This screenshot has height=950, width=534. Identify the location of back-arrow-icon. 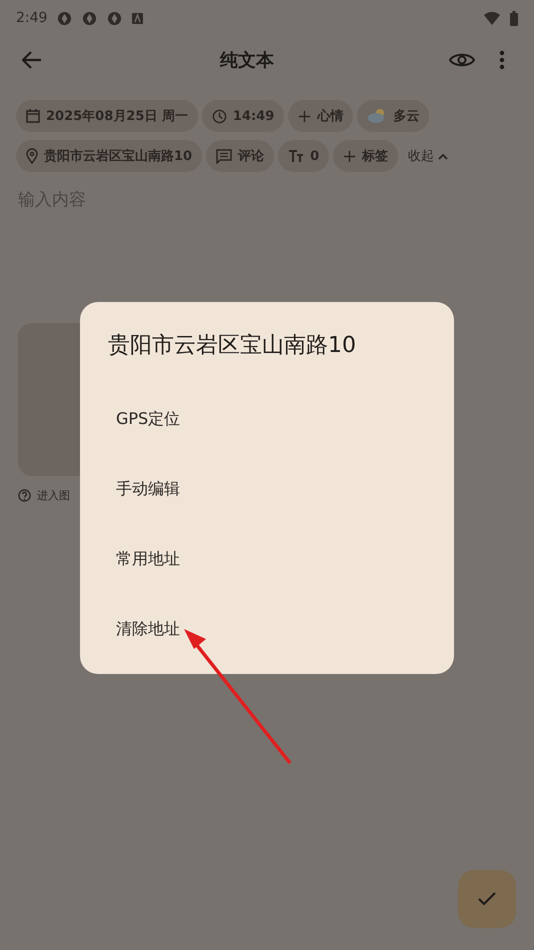
(32, 60).